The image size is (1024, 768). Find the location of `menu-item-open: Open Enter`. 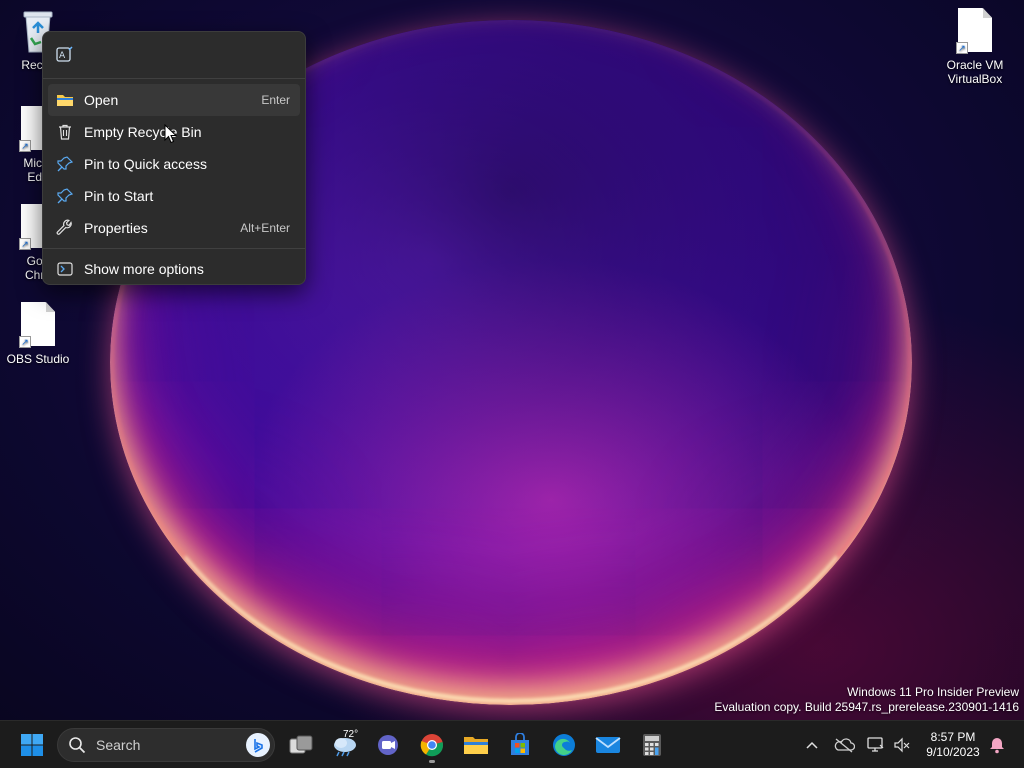

menu-item-open: Open Enter is located at coordinates (174, 100).